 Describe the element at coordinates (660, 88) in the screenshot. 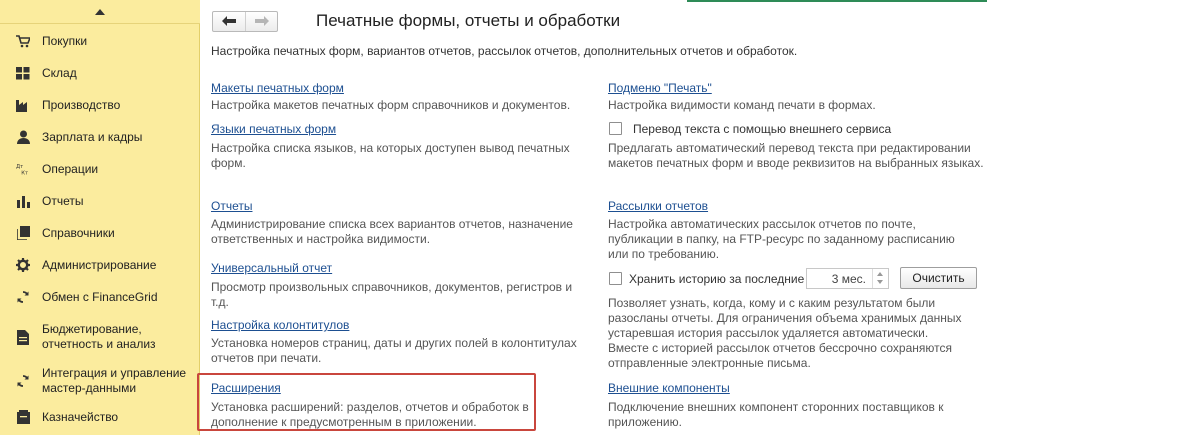

I see `print-submenu-link: Подменю "Печать"` at that location.